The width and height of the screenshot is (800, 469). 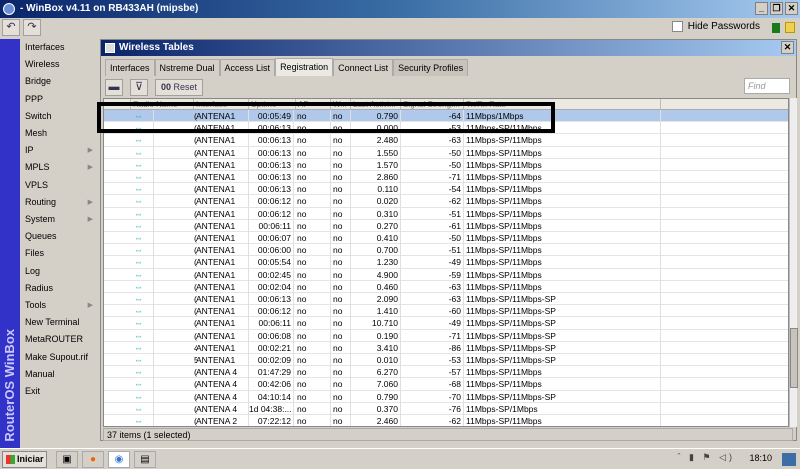 I want to click on tab-connect-list: Connect List, so click(x=363, y=67).